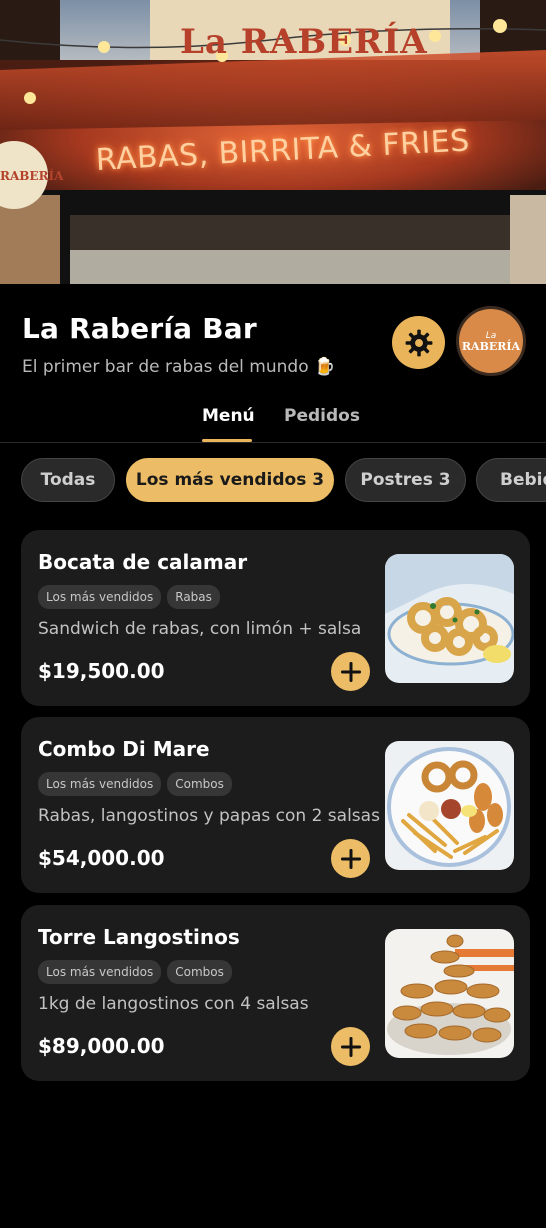 The height and width of the screenshot is (1228, 546). What do you see at coordinates (511, 480) in the screenshot?
I see `chip-bebidas: Bebid` at bounding box center [511, 480].